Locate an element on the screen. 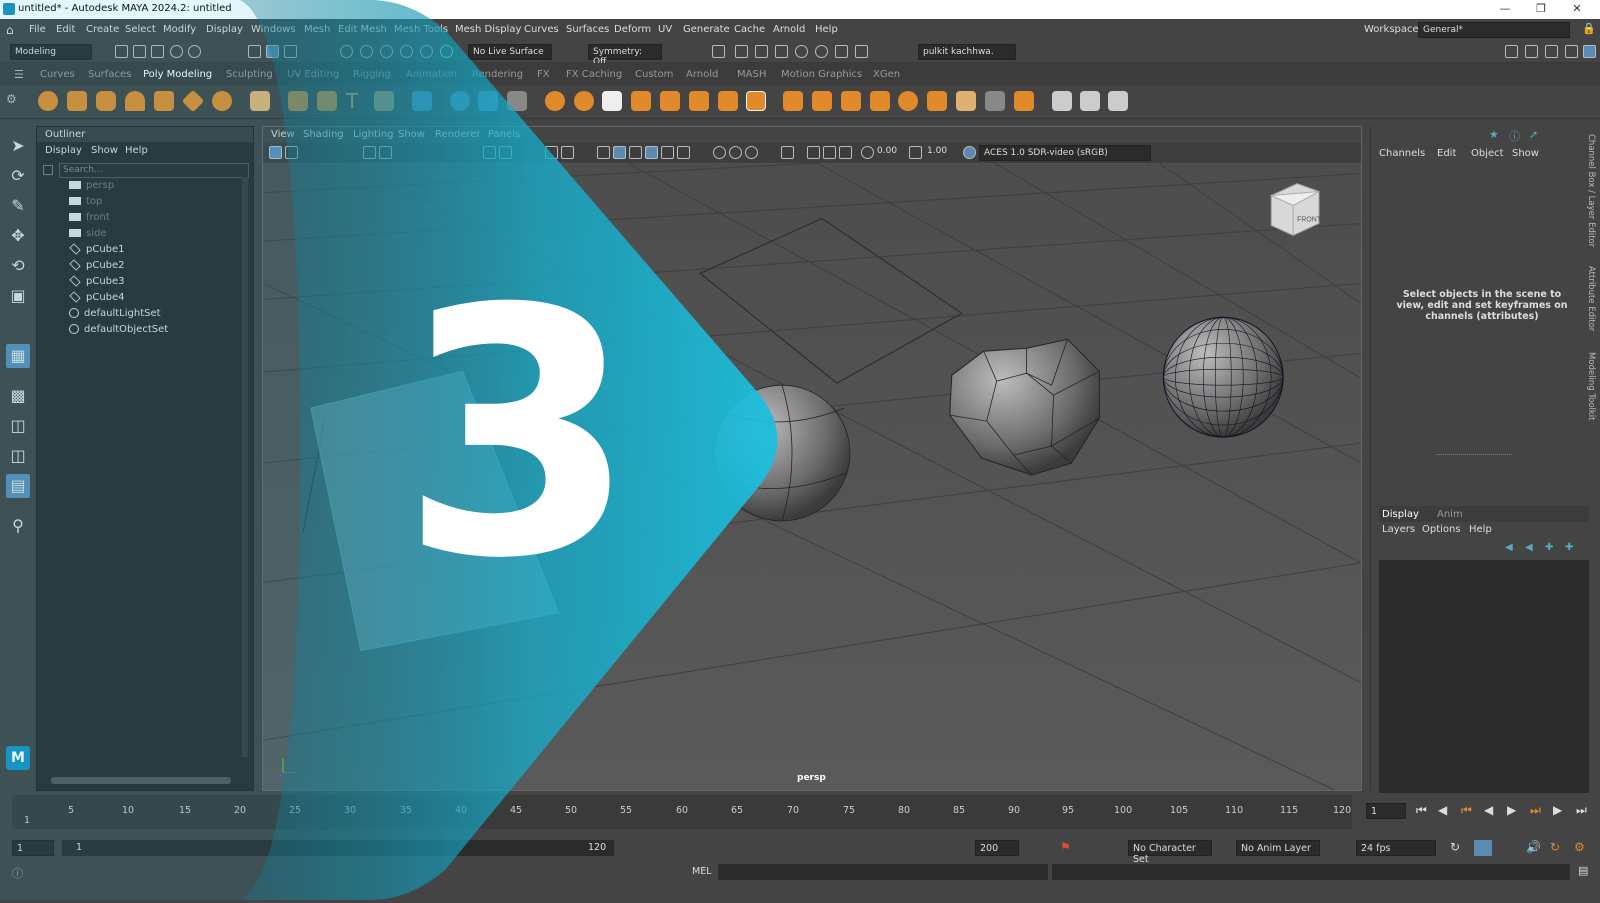 The image size is (1600, 903). viewport-menu-lighting: Lighting is located at coordinates (373, 134).